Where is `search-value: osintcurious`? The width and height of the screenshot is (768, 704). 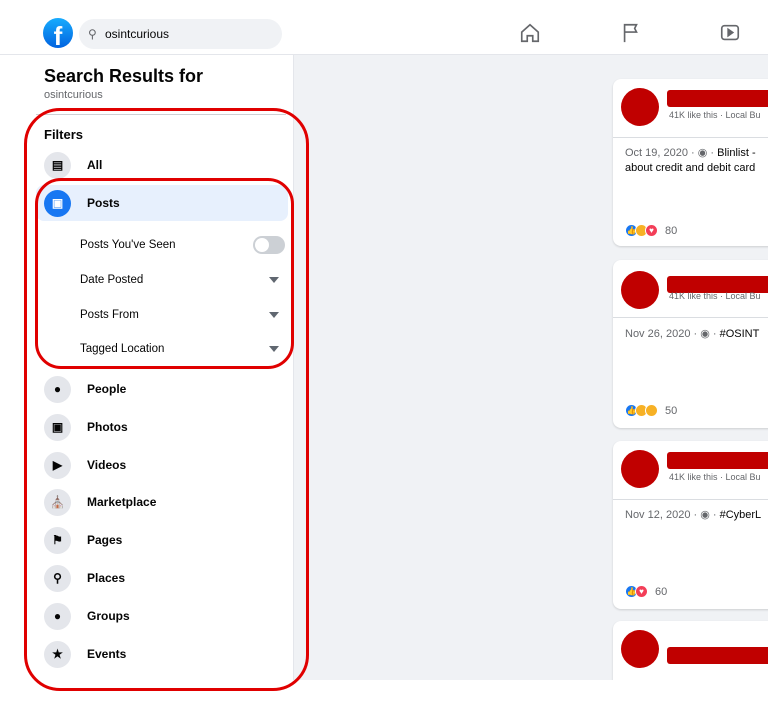
search-value: osintcurious is located at coordinates (137, 34).